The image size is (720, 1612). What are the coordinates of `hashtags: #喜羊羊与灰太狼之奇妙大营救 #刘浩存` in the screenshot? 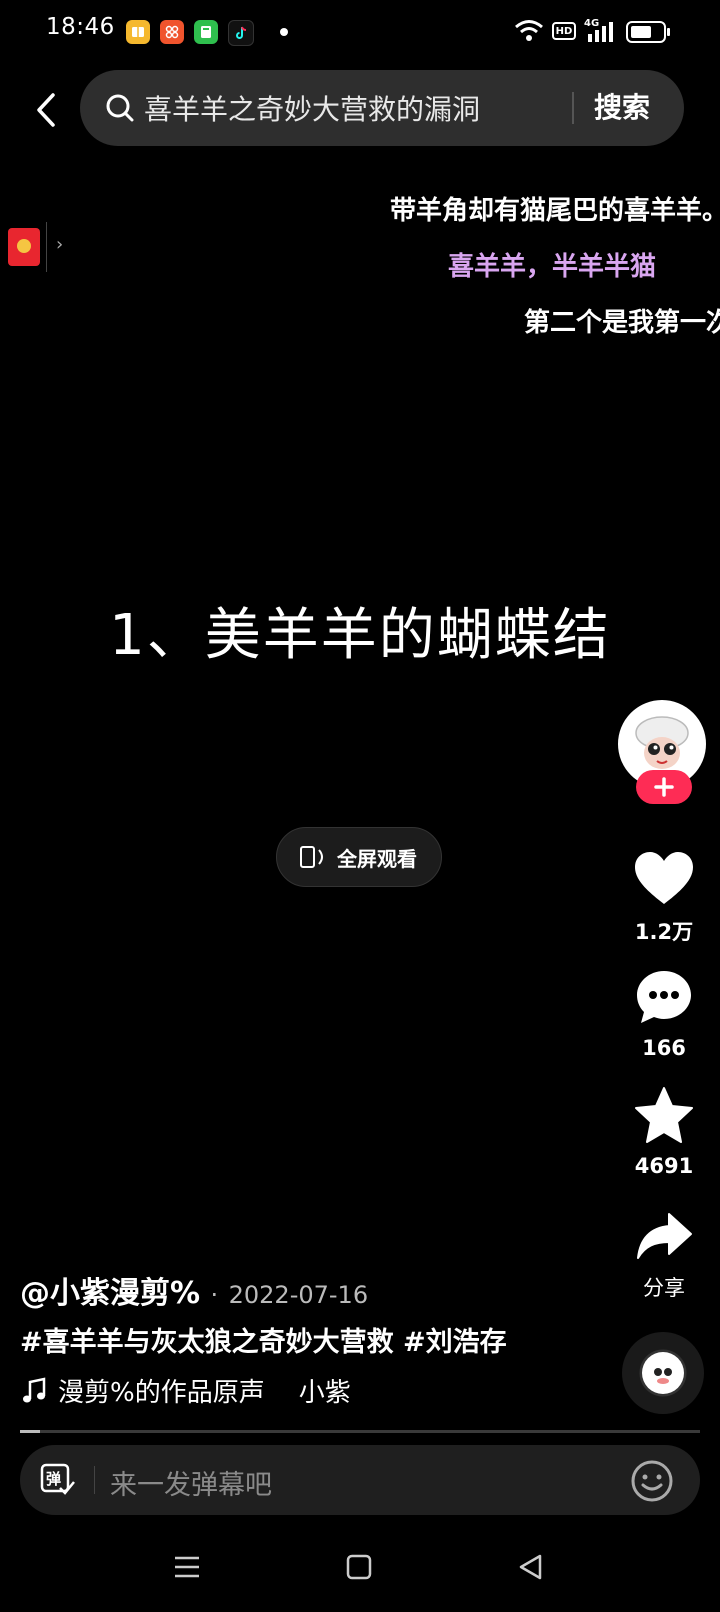 It's located at (263, 1339).